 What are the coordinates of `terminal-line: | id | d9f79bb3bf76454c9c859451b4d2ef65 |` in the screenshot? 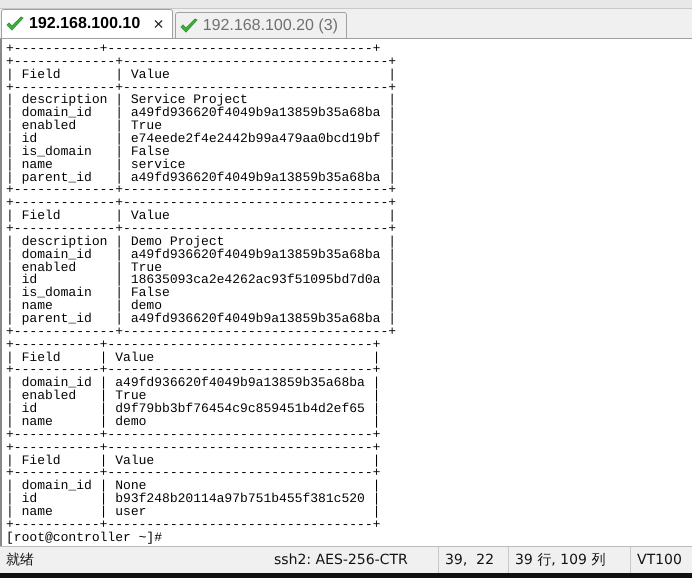 It's located at (194, 409).